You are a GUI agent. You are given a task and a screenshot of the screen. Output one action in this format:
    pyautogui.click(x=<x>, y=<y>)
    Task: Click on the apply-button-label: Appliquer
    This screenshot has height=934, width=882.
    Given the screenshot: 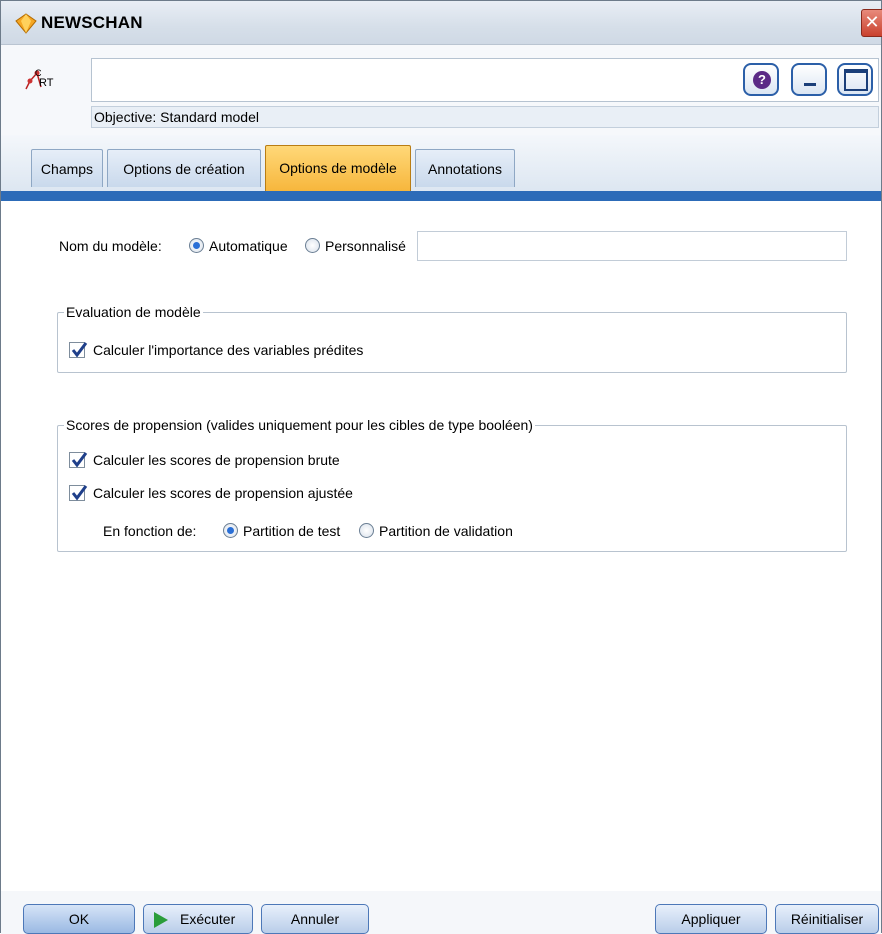 What is the action you would take?
    pyautogui.click(x=711, y=919)
    